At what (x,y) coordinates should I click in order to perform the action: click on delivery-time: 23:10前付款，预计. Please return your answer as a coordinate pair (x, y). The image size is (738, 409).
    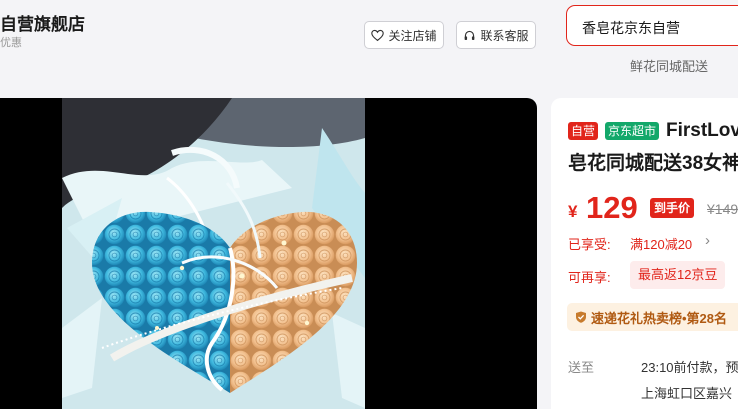
    Looking at the image, I should click on (689, 367).